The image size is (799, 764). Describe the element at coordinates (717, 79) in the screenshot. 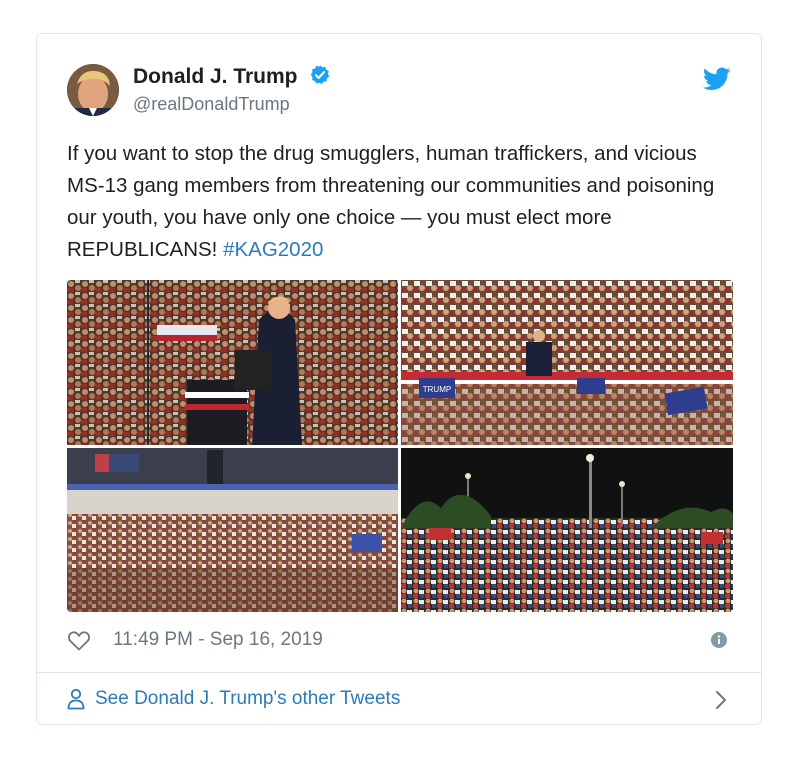

I see `twitter-bird-icon` at that location.